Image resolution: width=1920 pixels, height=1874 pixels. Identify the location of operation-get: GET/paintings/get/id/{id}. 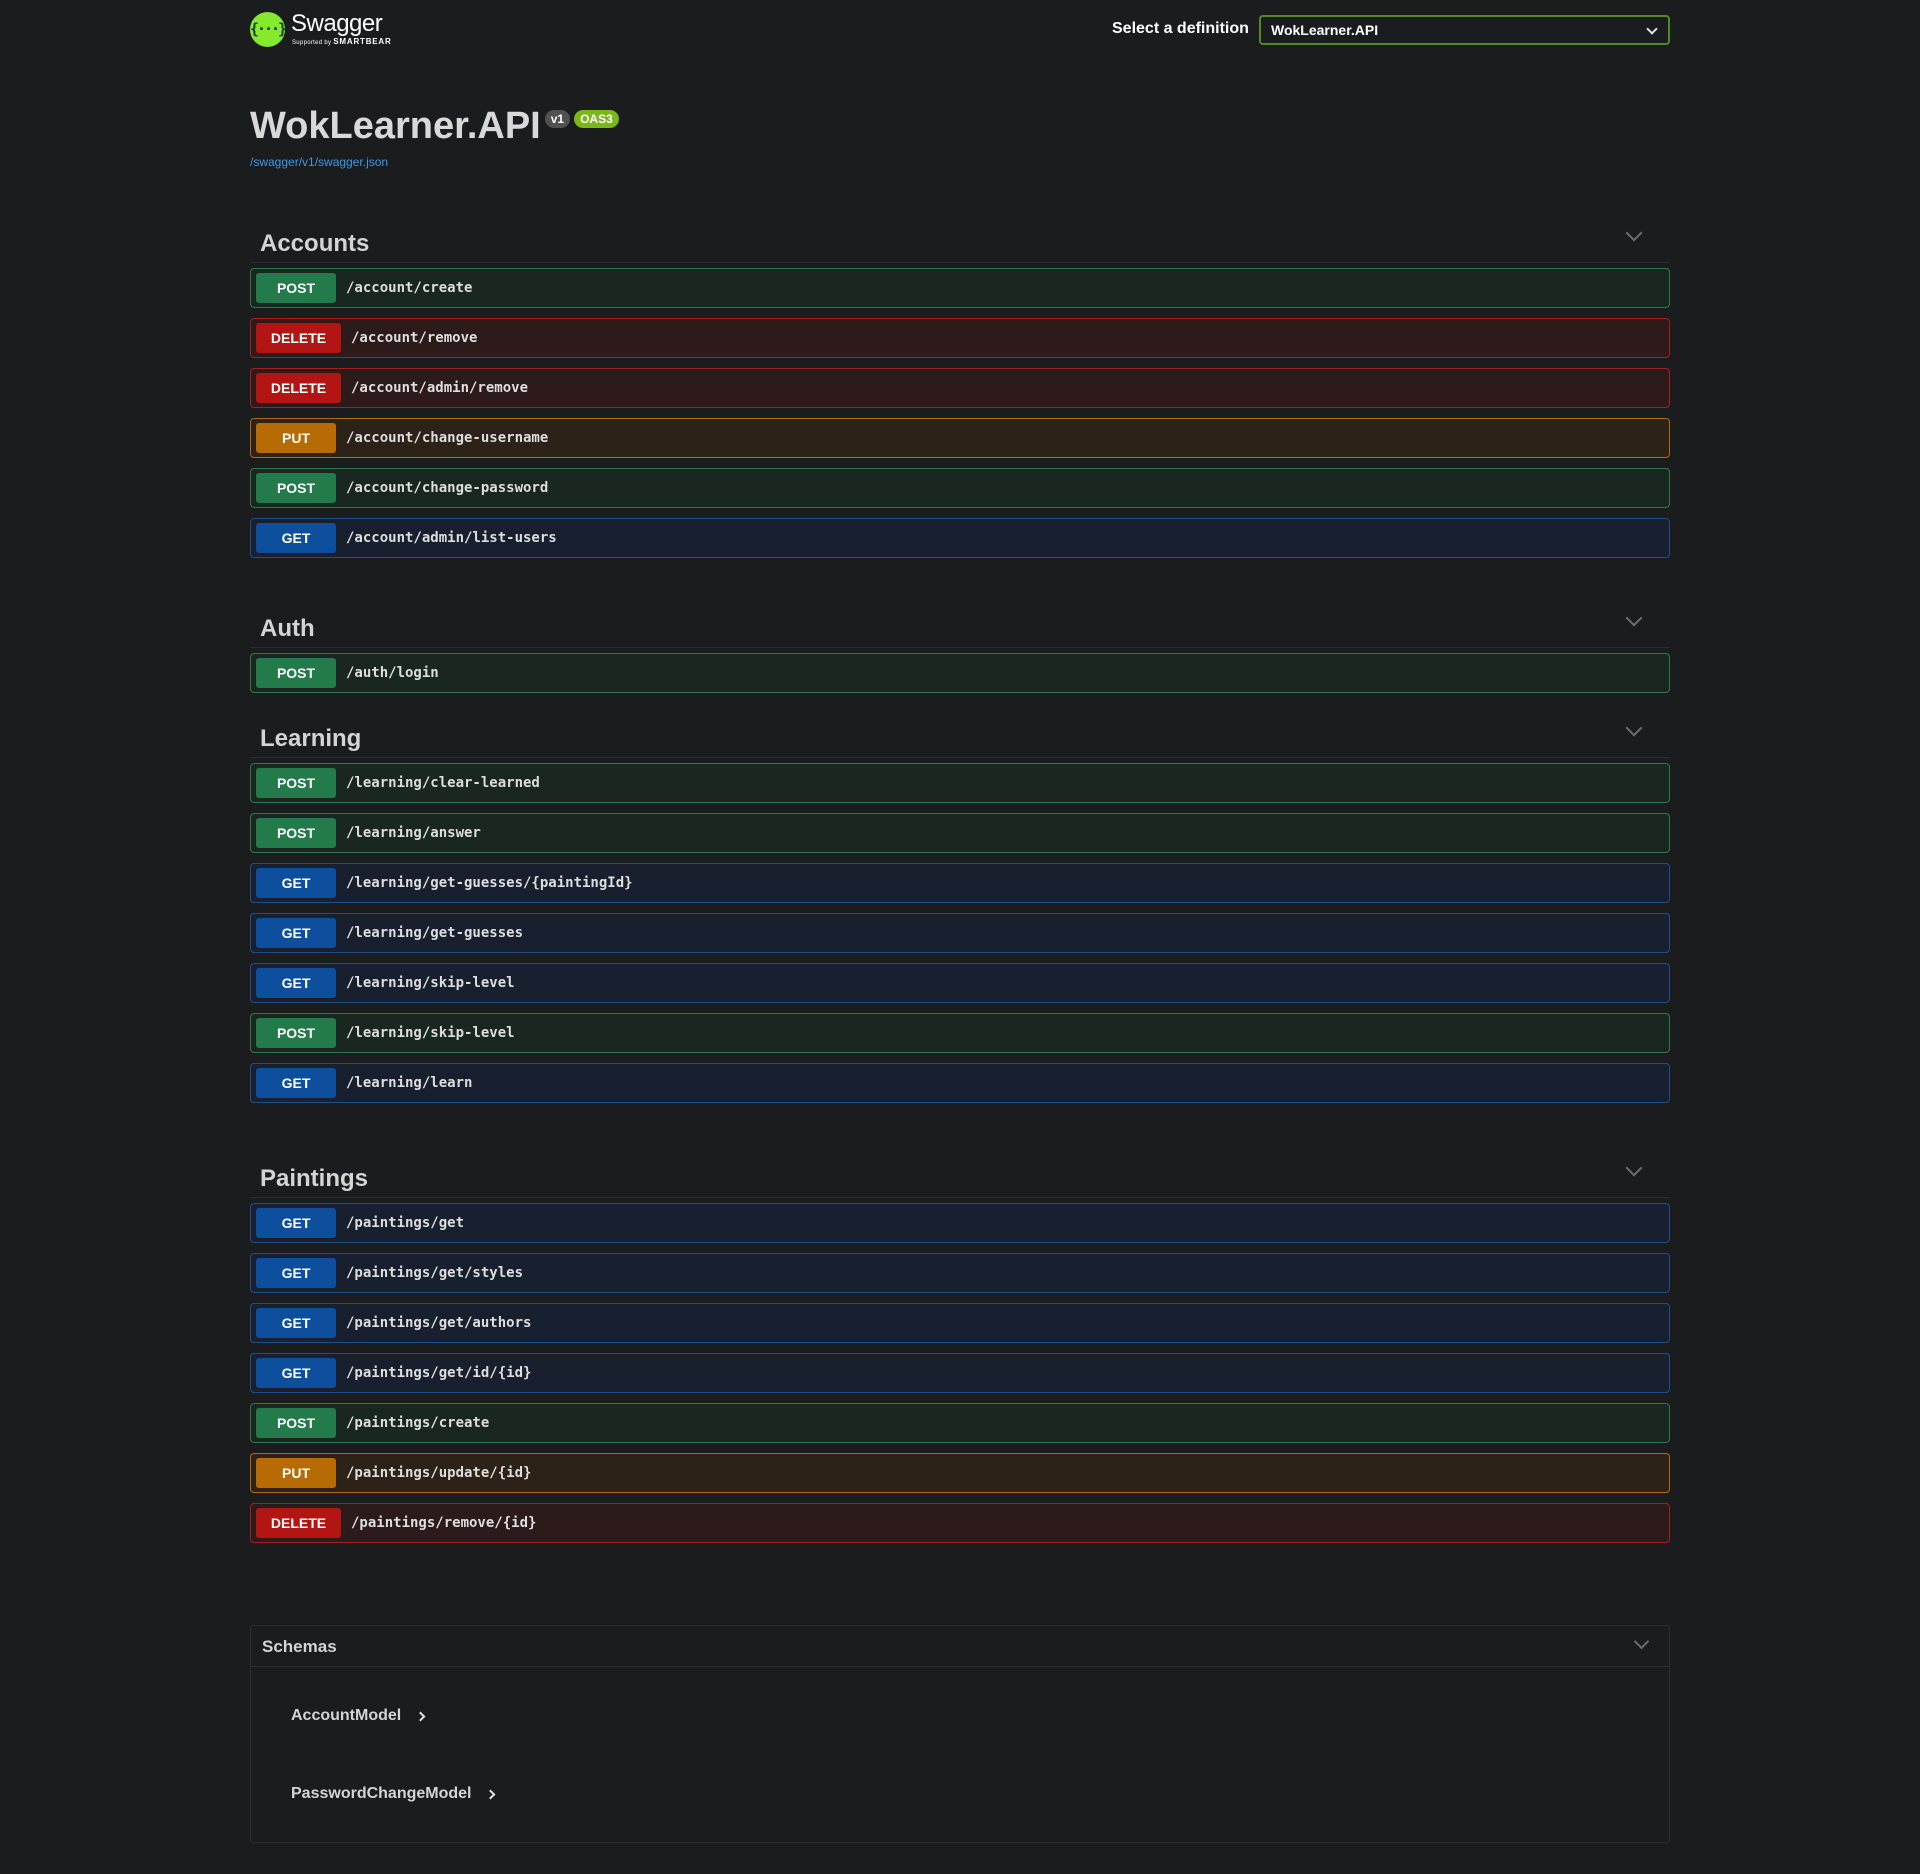
(960, 1373).